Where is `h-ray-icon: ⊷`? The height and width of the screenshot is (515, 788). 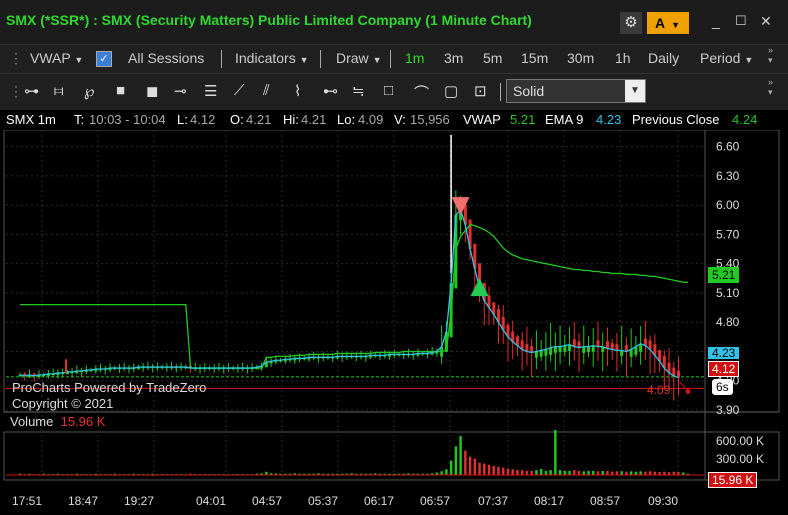
h-ray-icon: ⊷ is located at coordinates (330, 92).